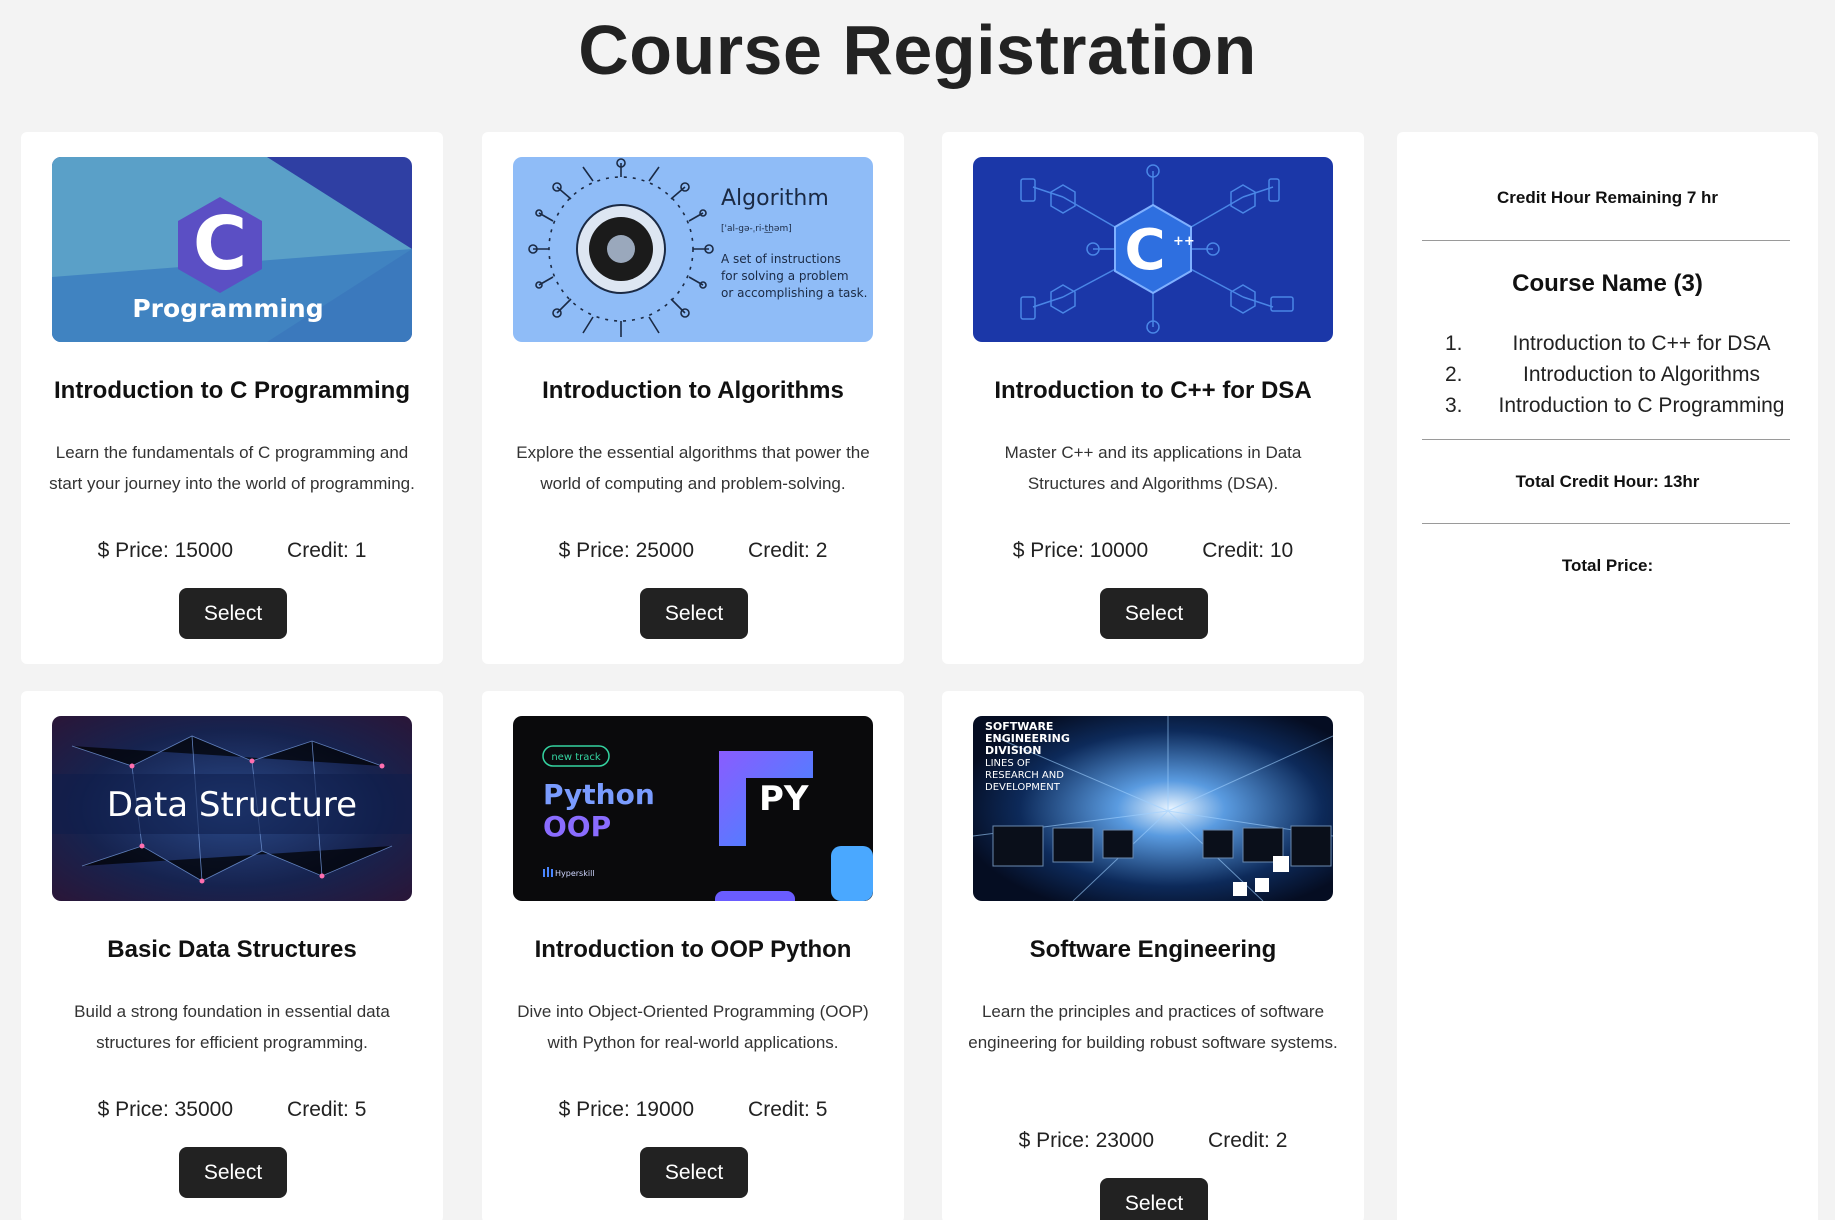  Describe the element at coordinates (1086, 1140) in the screenshot. I see `course-price: $ Price: 23000` at that location.